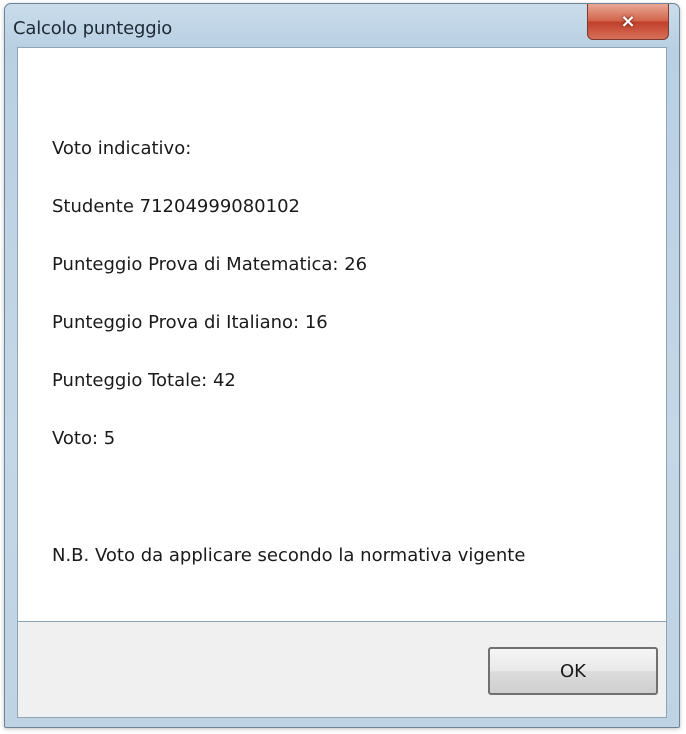  I want to click on close-button: ×, so click(628, 22).